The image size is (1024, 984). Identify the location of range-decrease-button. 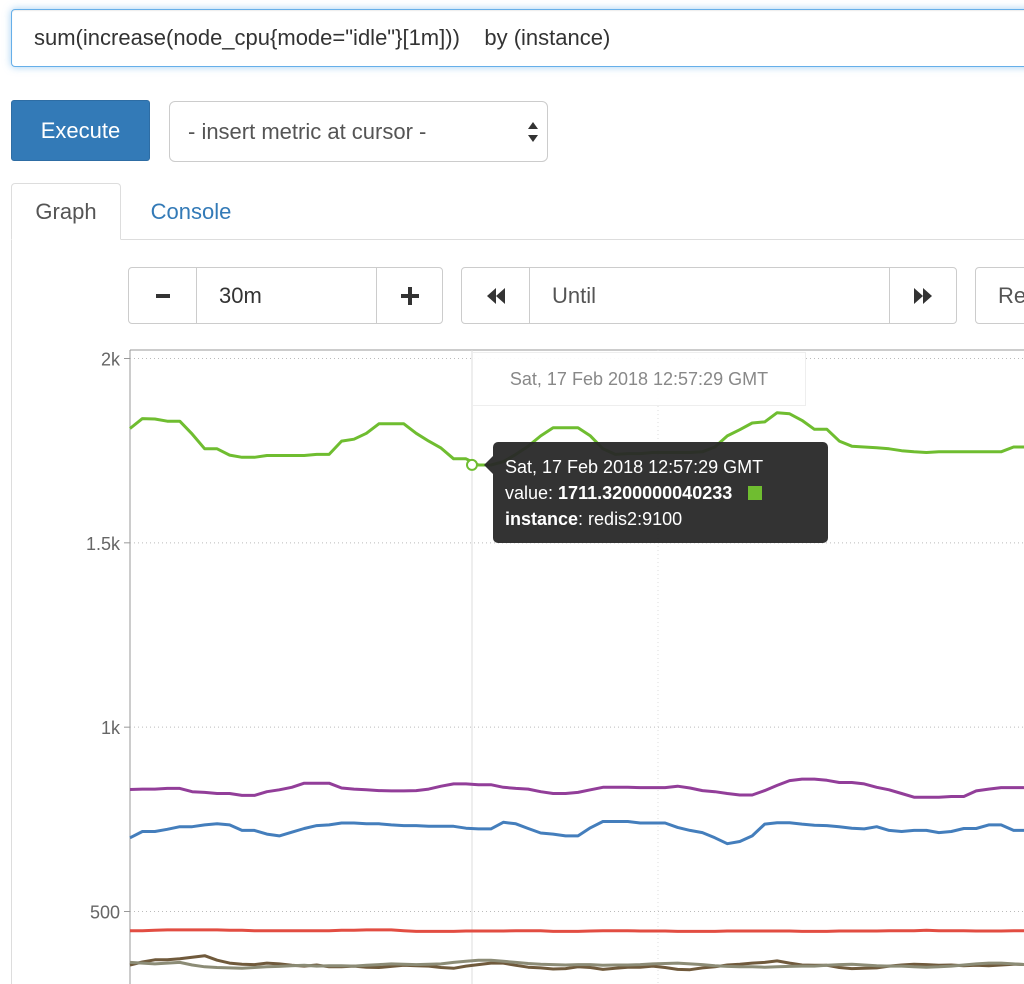
(162, 295).